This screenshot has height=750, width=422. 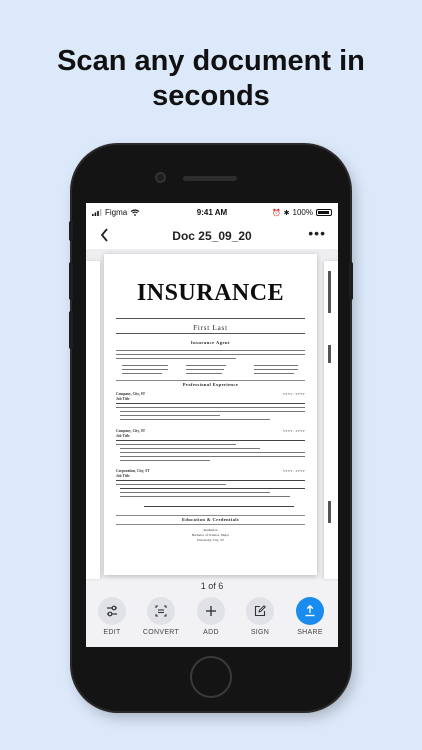 What do you see at coordinates (133, 471) in the screenshot?
I see `job-company: Corporation, City, ST` at bounding box center [133, 471].